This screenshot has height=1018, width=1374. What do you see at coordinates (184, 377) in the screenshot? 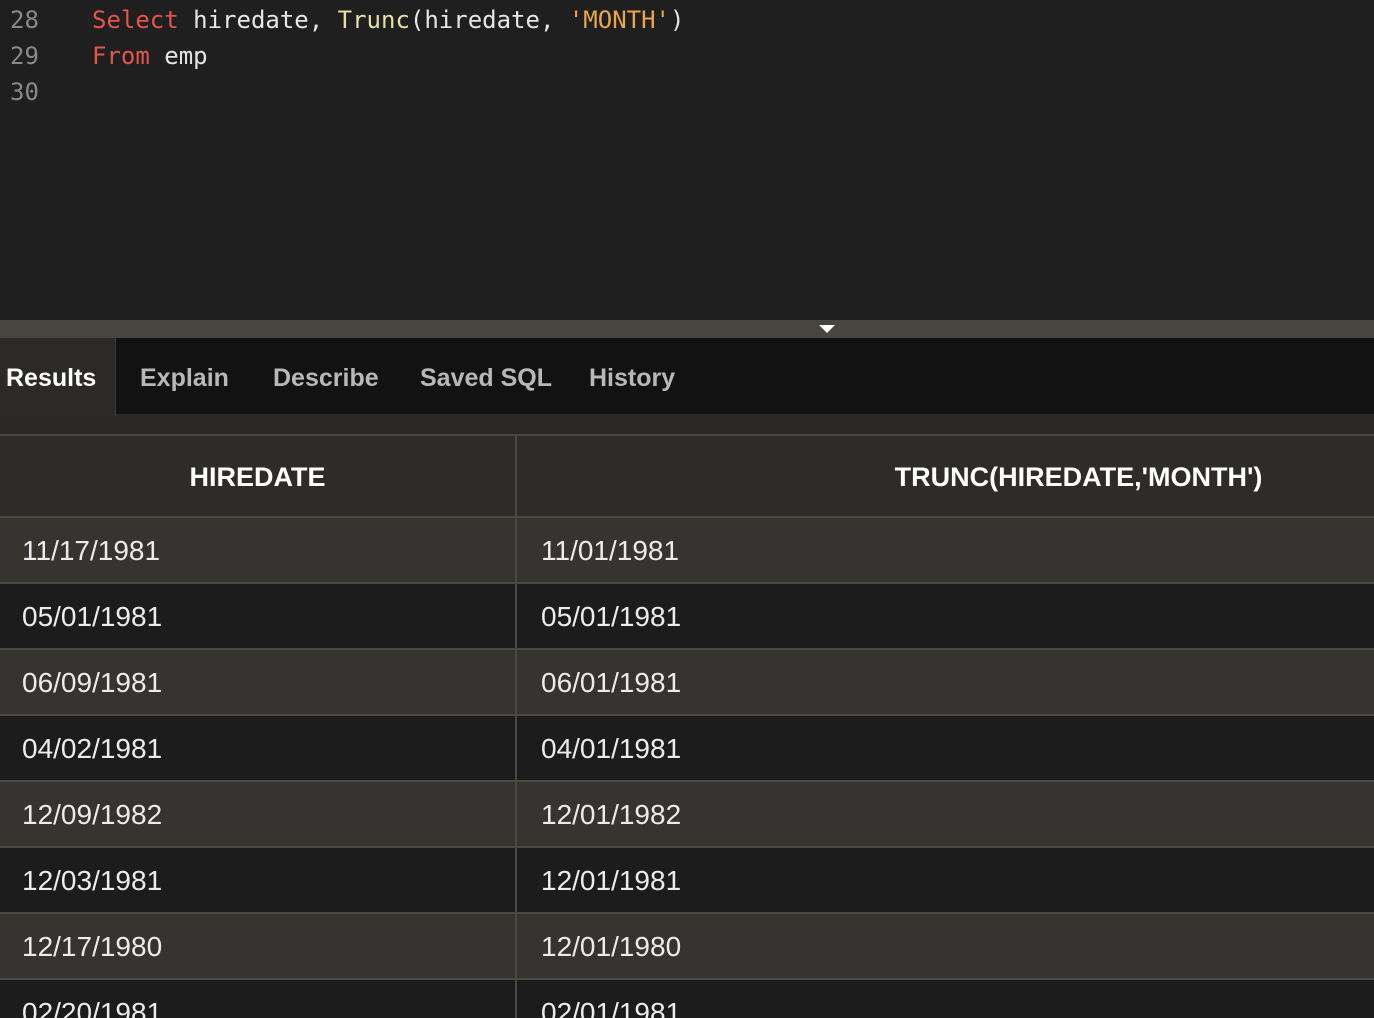
I see `tab-explain: Explain` at bounding box center [184, 377].